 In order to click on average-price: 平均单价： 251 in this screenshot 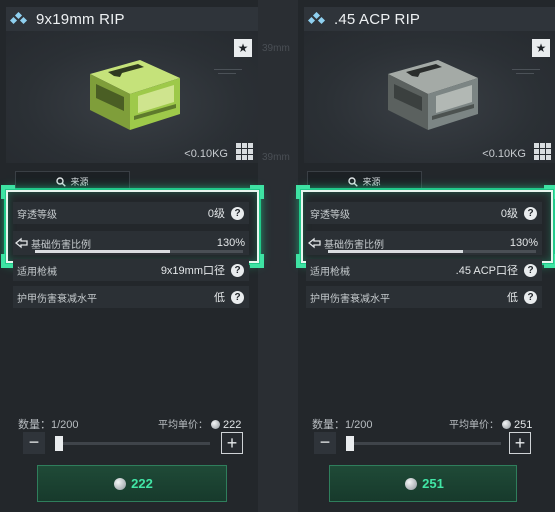, I will do `click(490, 423)`.